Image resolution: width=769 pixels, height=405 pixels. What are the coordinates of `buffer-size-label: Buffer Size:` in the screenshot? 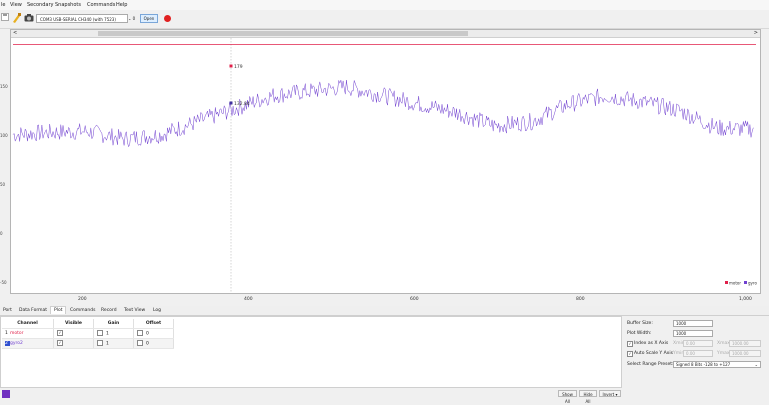 It's located at (640, 323).